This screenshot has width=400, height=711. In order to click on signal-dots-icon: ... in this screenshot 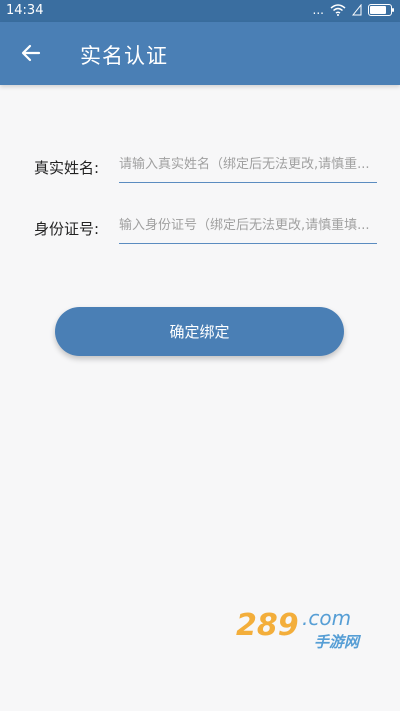, I will do `click(318, 10)`.